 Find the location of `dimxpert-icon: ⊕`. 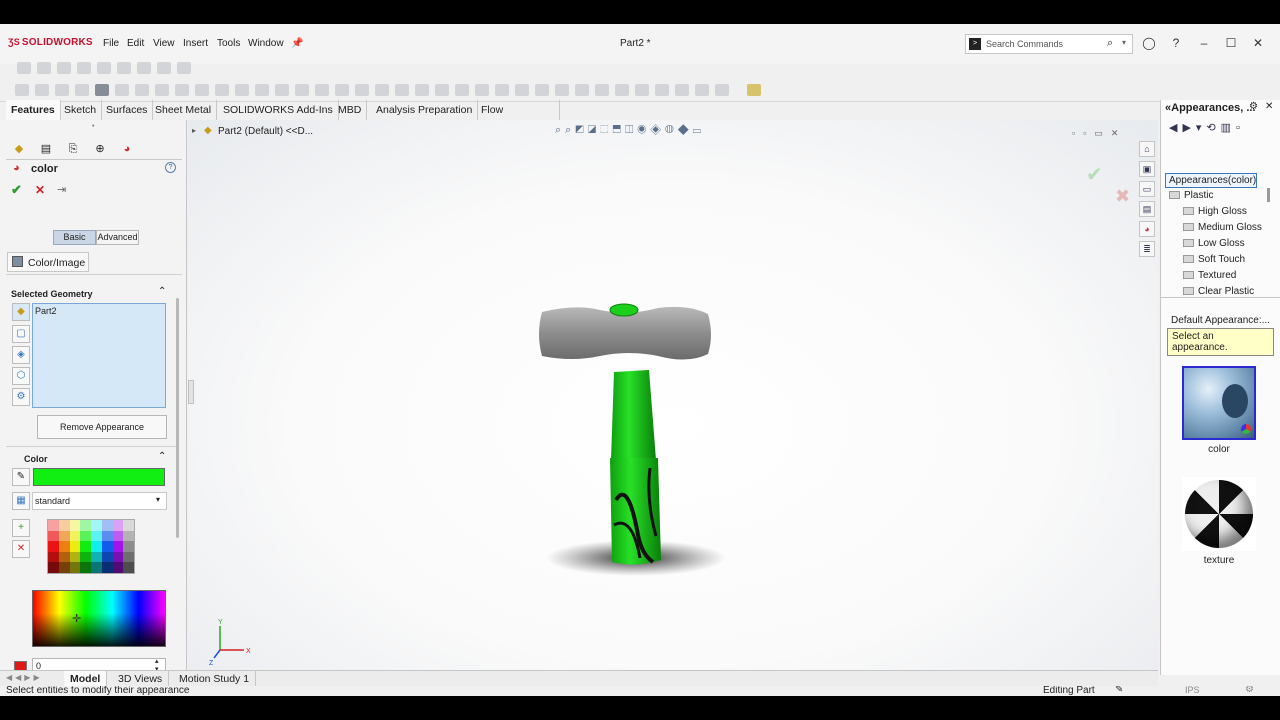

dimxpert-icon: ⊕ is located at coordinates (100, 149).